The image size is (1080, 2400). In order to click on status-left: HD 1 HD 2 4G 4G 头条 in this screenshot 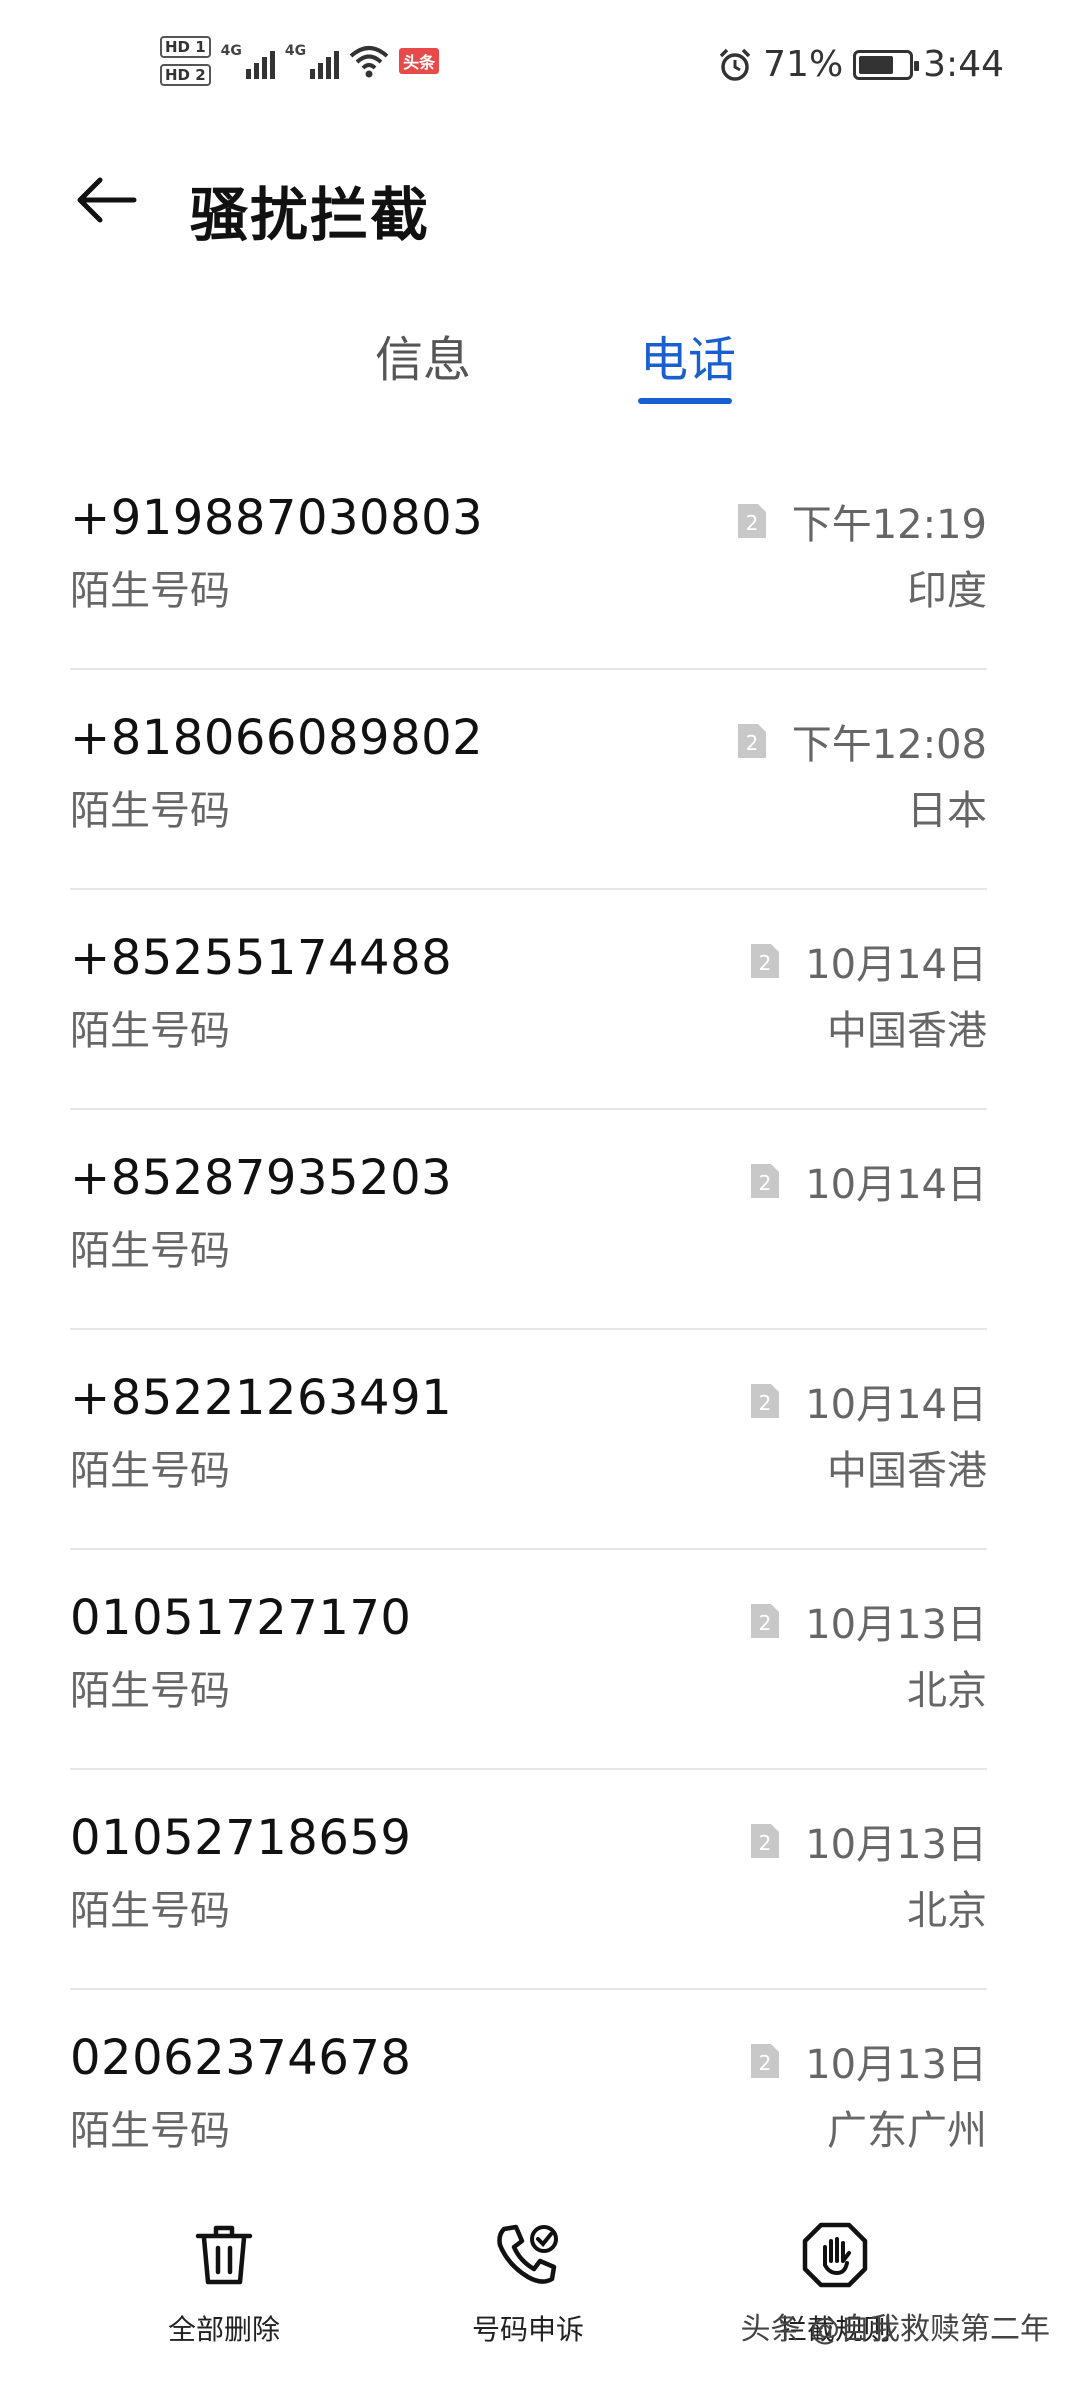, I will do `click(300, 61)`.